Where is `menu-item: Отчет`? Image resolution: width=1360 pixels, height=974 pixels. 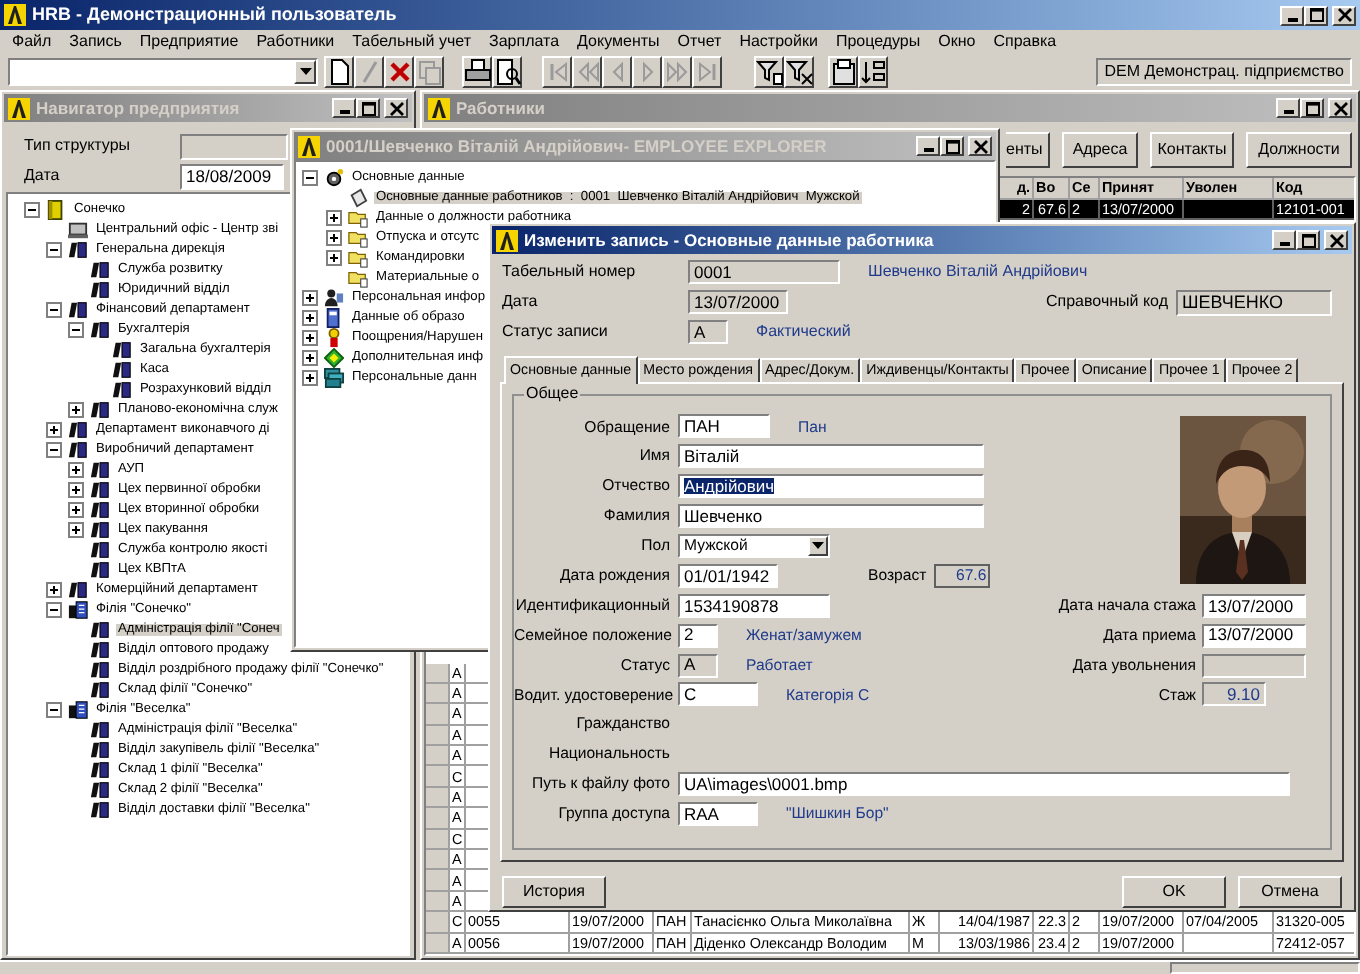 menu-item: Отчет is located at coordinates (699, 41).